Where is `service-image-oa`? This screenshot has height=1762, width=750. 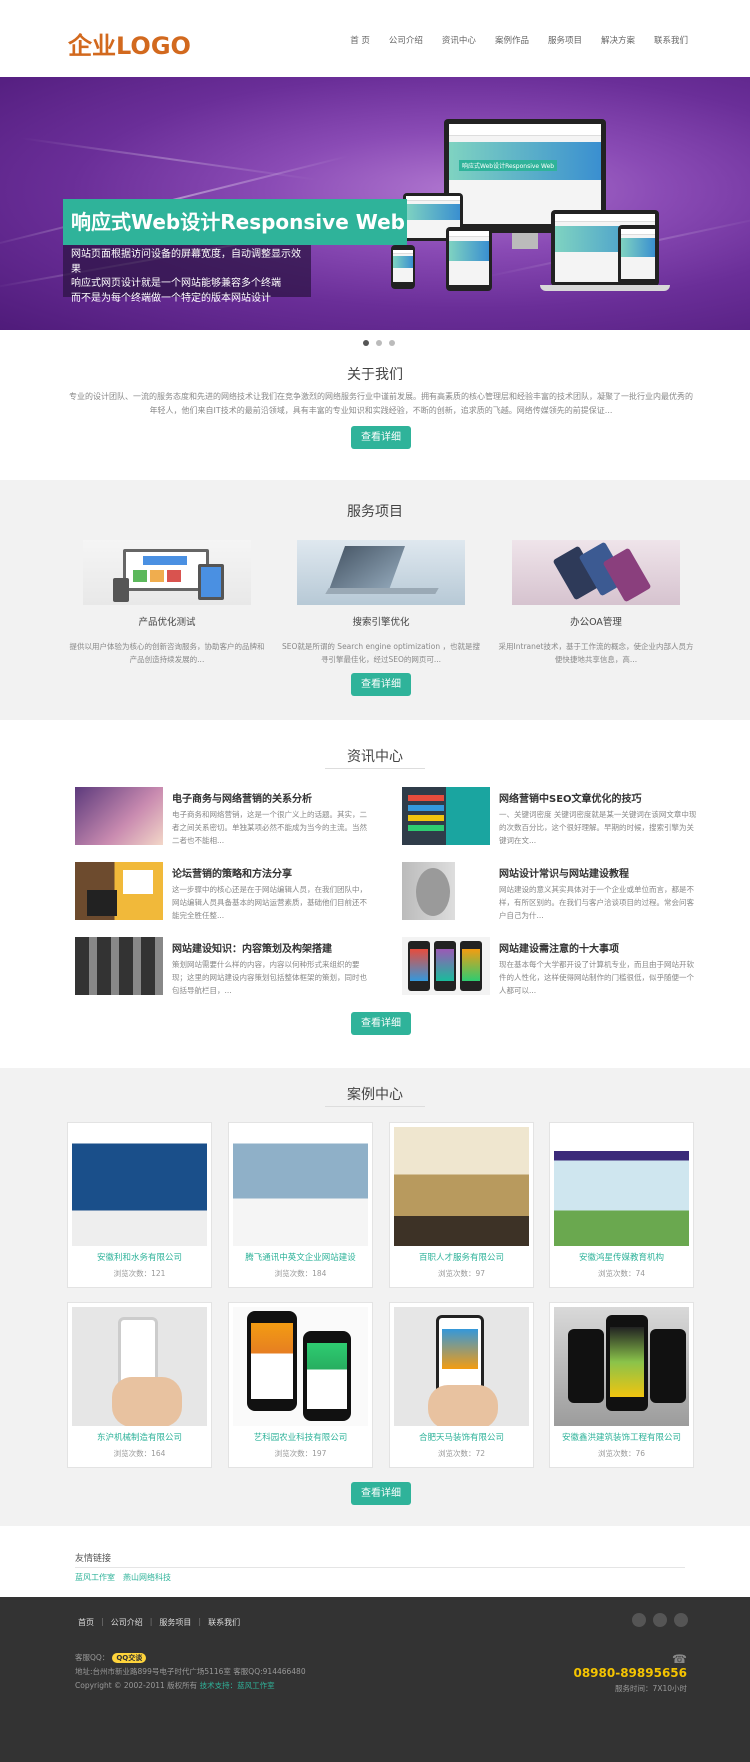 service-image-oa is located at coordinates (596, 572).